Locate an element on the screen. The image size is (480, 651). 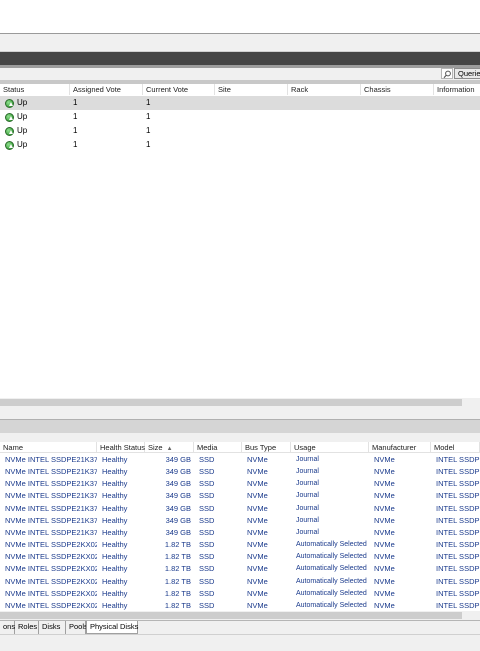
disk-size: 349 GB is located at coordinates (178, 484).